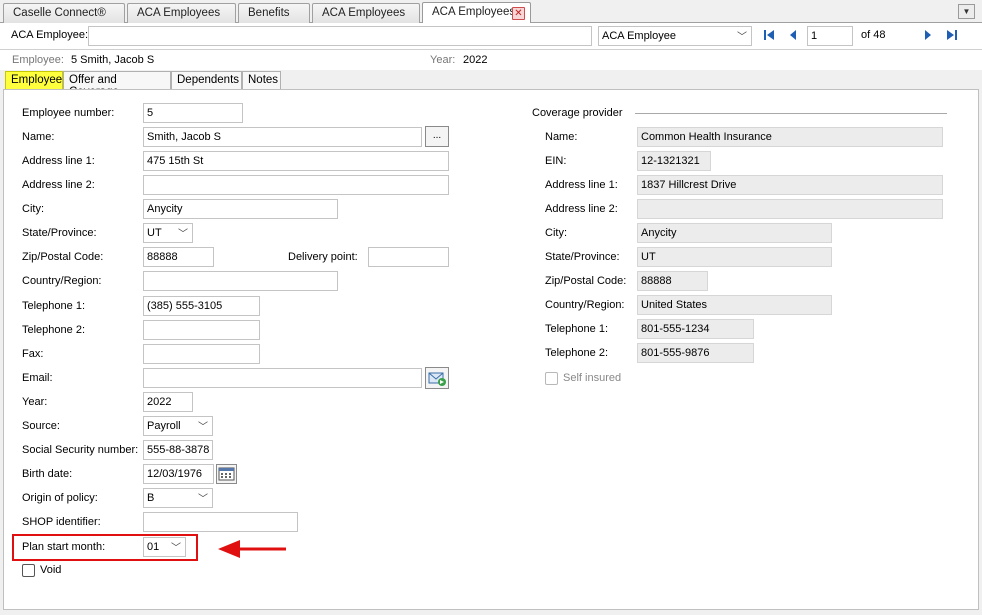 The height and width of the screenshot is (615, 982). Describe the element at coordinates (252, 549) in the screenshot. I see `annotation-arrow-icon` at that location.